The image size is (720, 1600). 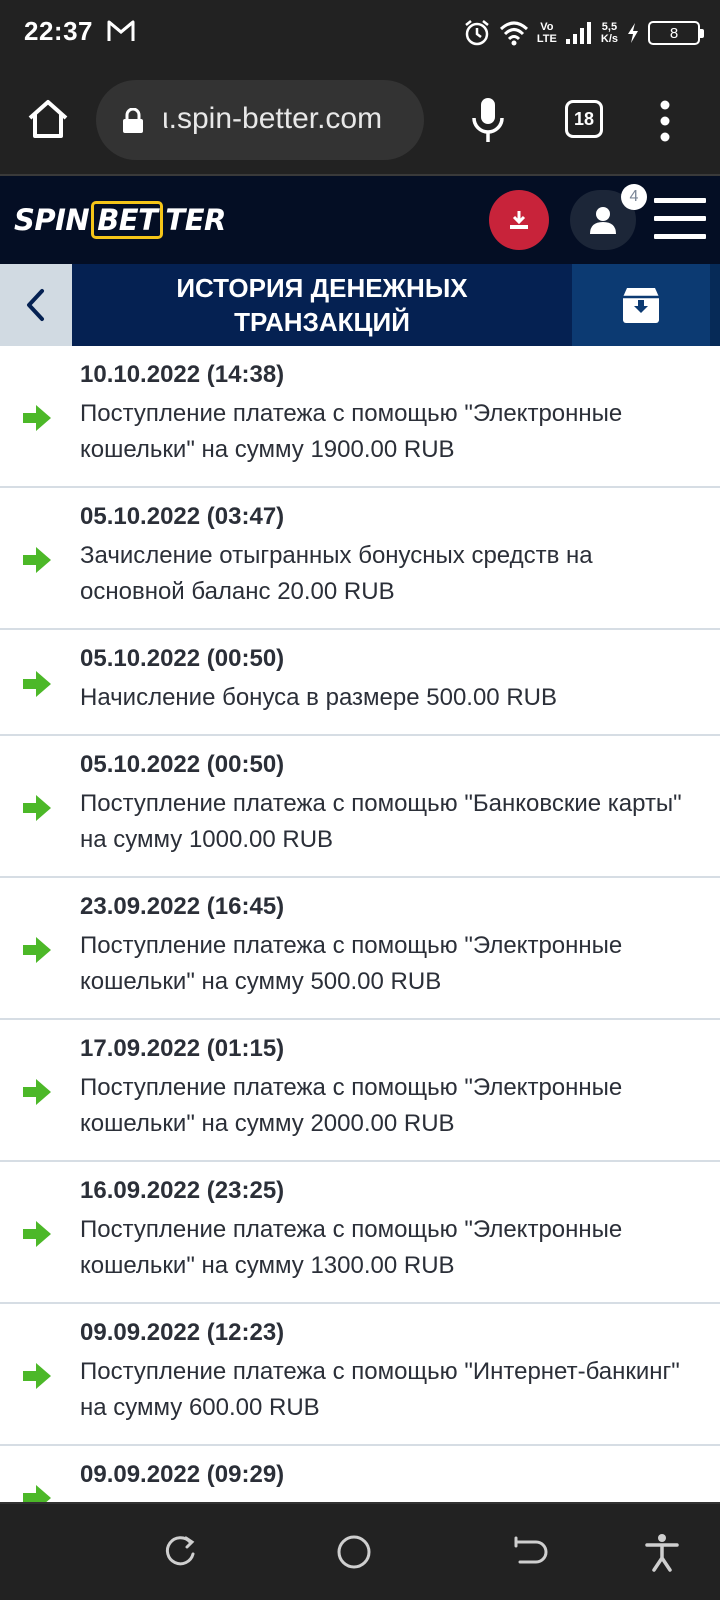 I want to click on logo-part-spin: SPIN, so click(x=52, y=220).